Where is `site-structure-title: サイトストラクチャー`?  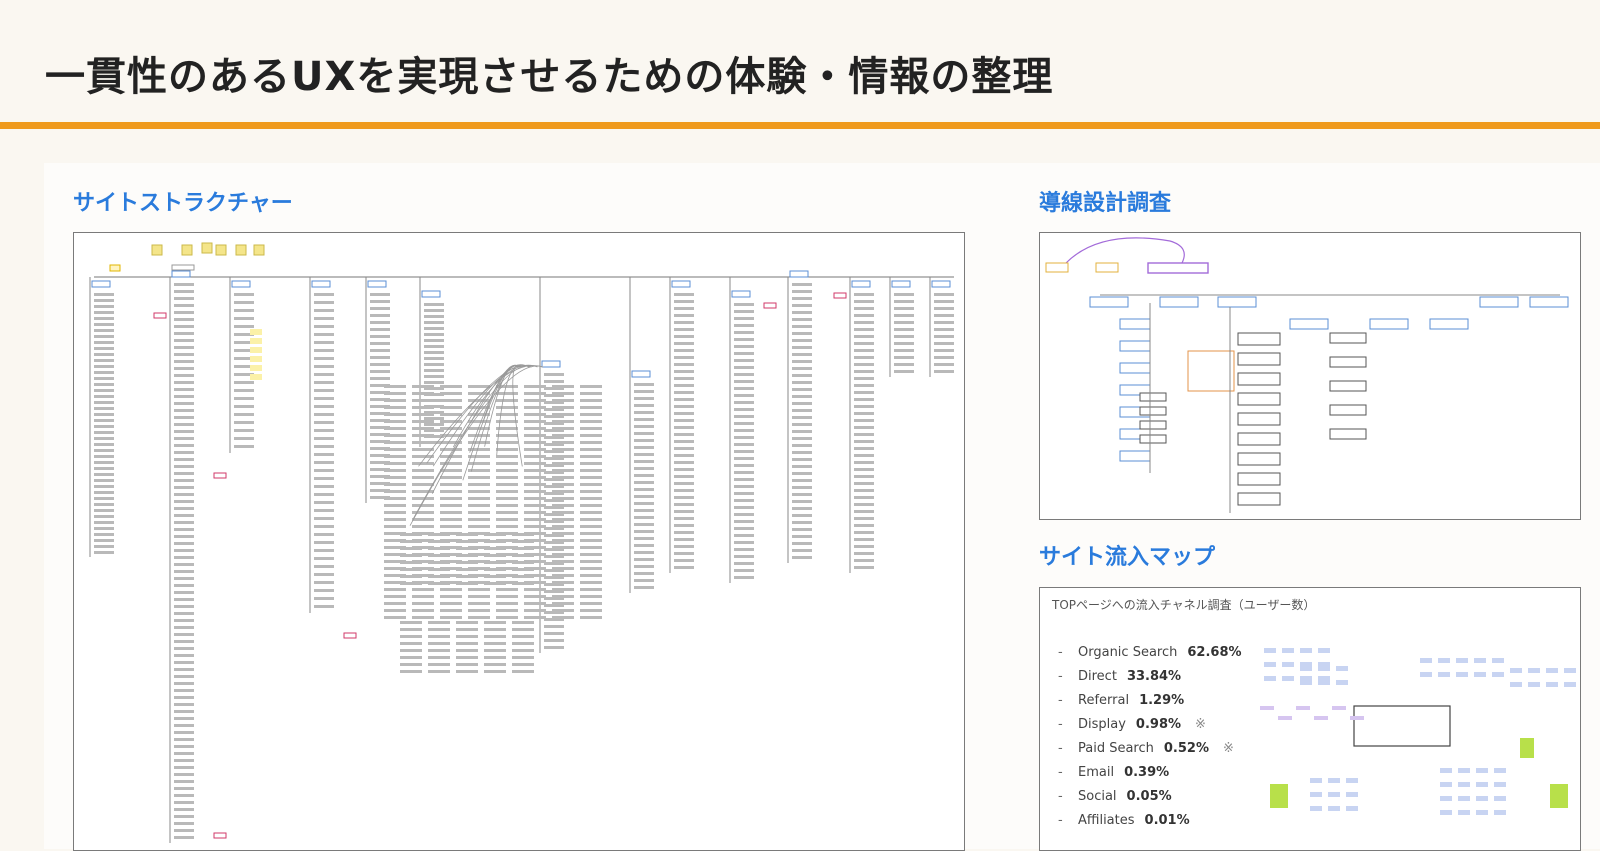 site-structure-title: サイトストラクチャー is located at coordinates (183, 203).